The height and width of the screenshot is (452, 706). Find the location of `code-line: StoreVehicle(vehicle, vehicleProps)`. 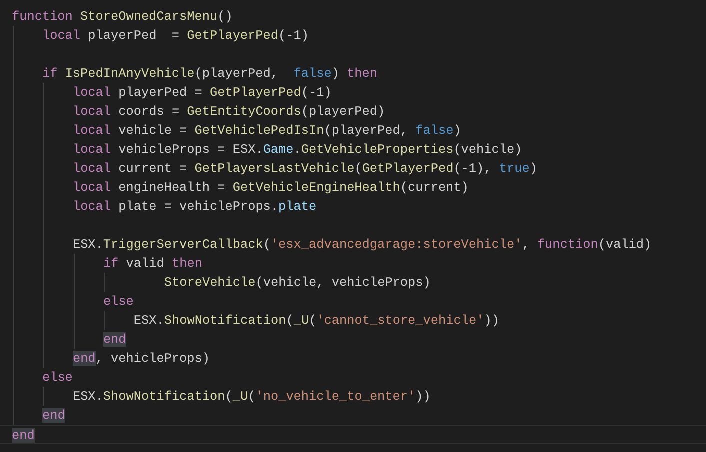

code-line: StoreVehicle(vehicle, vehicleProps) is located at coordinates (297, 282).